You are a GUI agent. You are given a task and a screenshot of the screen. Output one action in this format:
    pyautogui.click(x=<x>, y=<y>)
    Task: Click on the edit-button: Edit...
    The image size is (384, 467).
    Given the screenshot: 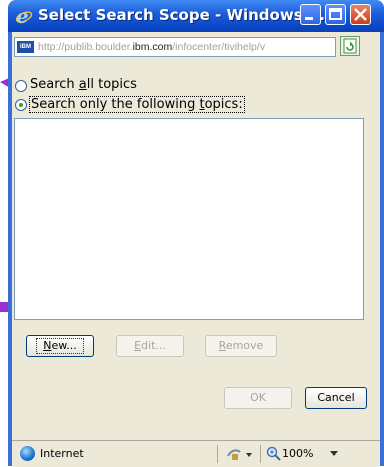 What is the action you would take?
    pyautogui.click(x=150, y=346)
    